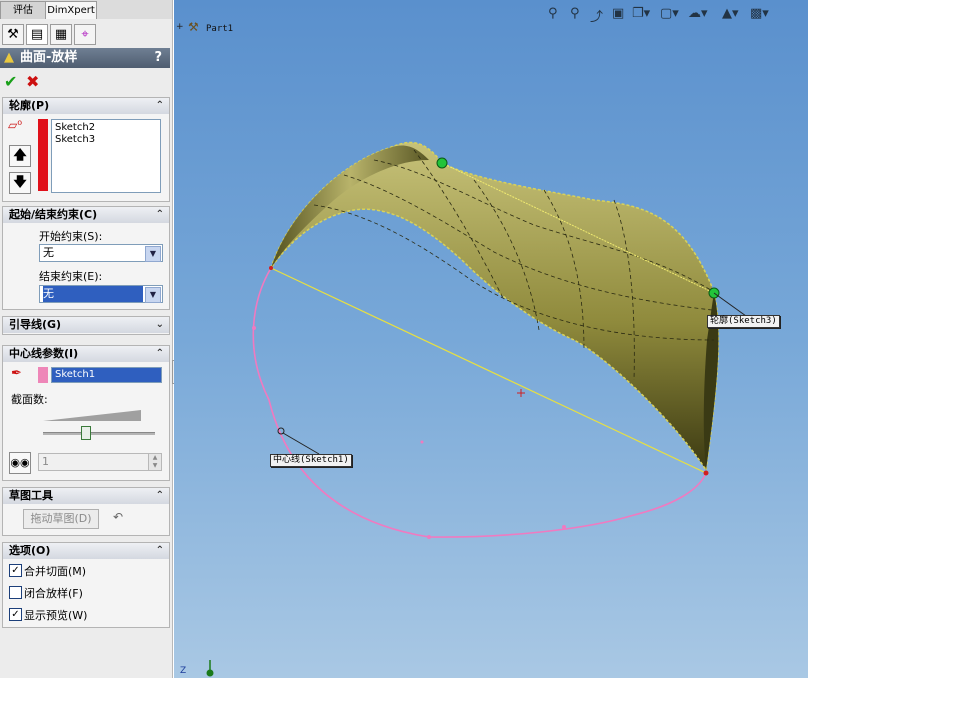 This screenshot has width=960, height=720. I want to click on property-manager-icon: ▤, so click(37, 34).